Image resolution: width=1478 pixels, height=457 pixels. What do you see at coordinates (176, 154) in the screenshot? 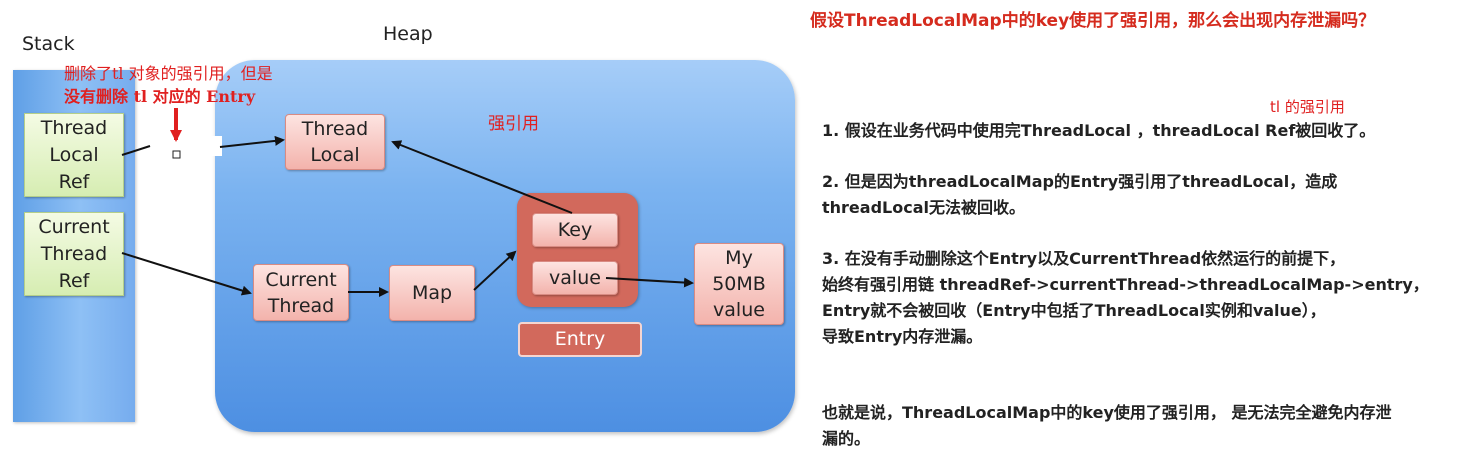
I see `broken-ref-marker` at bounding box center [176, 154].